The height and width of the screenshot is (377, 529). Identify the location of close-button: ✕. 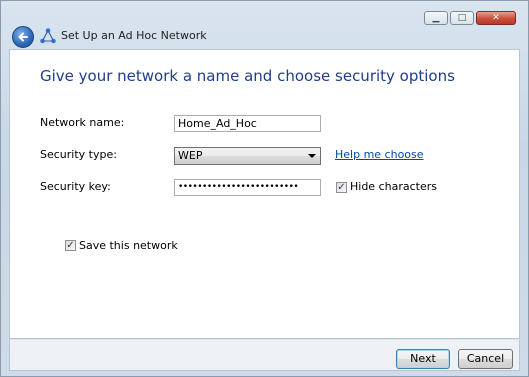
(496, 18).